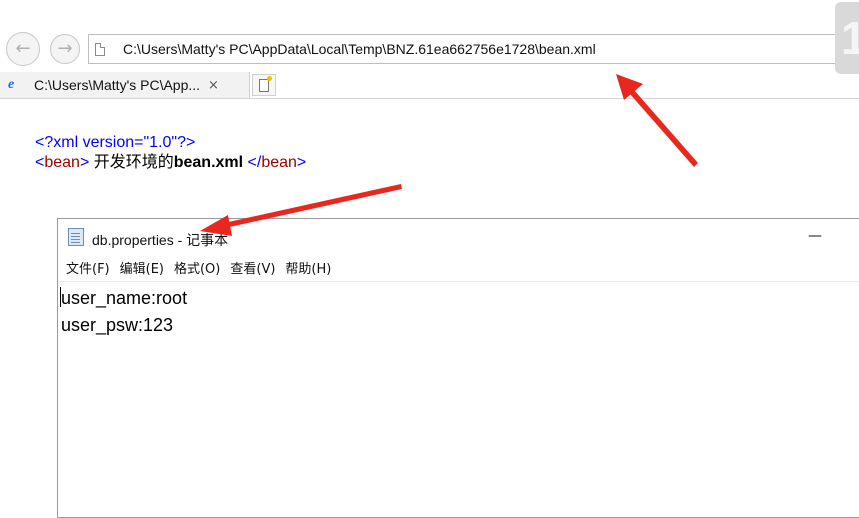 The image size is (859, 518). What do you see at coordinates (117, 325) in the screenshot?
I see `text-line: user_psw:123` at bounding box center [117, 325].